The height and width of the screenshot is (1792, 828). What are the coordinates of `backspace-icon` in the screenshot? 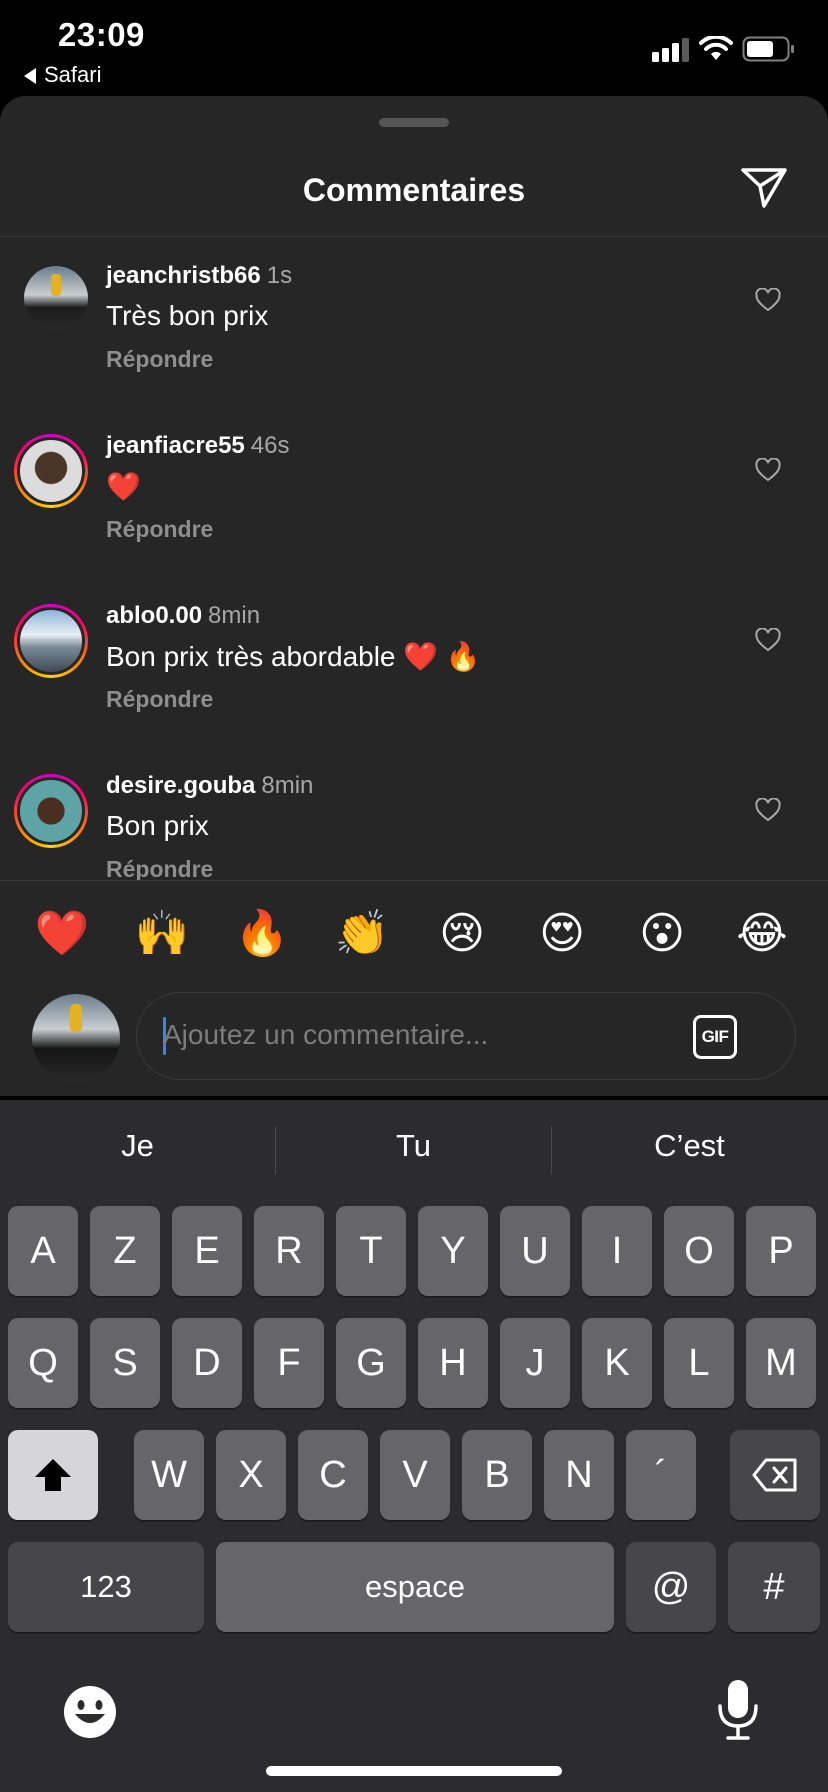 It's located at (774, 1475).